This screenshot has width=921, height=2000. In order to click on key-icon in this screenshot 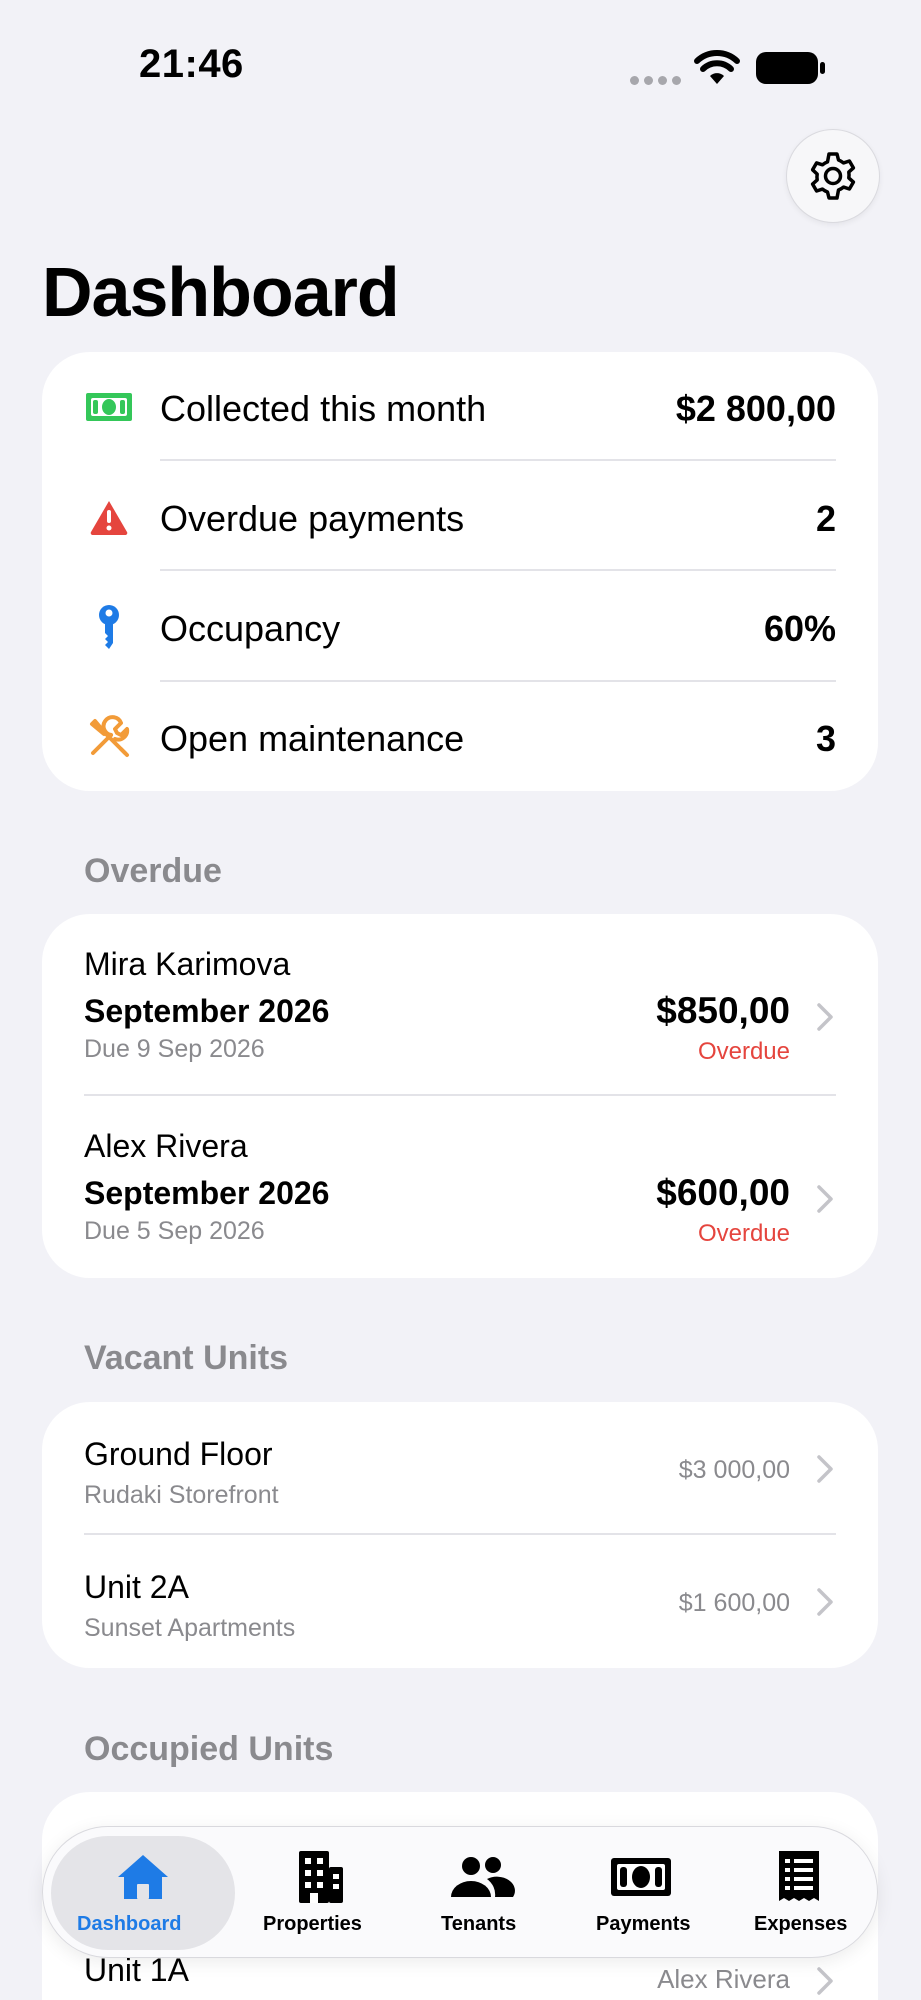, I will do `click(109, 627)`.